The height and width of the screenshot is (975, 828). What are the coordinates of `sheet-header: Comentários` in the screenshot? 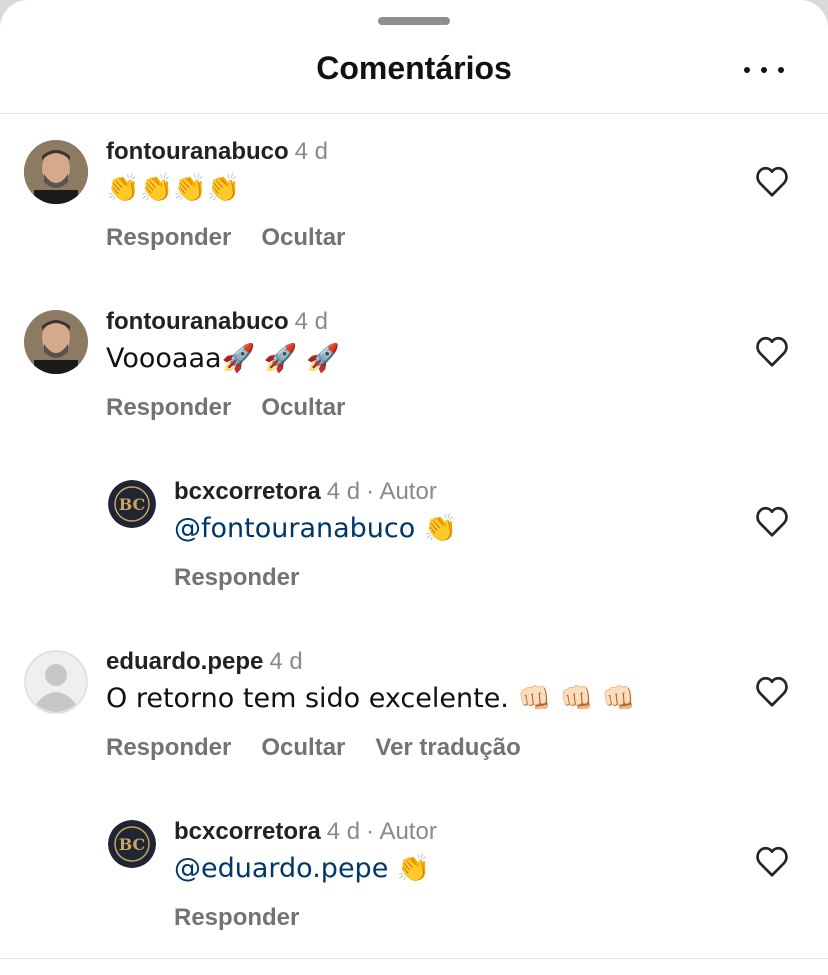 It's located at (414, 57).